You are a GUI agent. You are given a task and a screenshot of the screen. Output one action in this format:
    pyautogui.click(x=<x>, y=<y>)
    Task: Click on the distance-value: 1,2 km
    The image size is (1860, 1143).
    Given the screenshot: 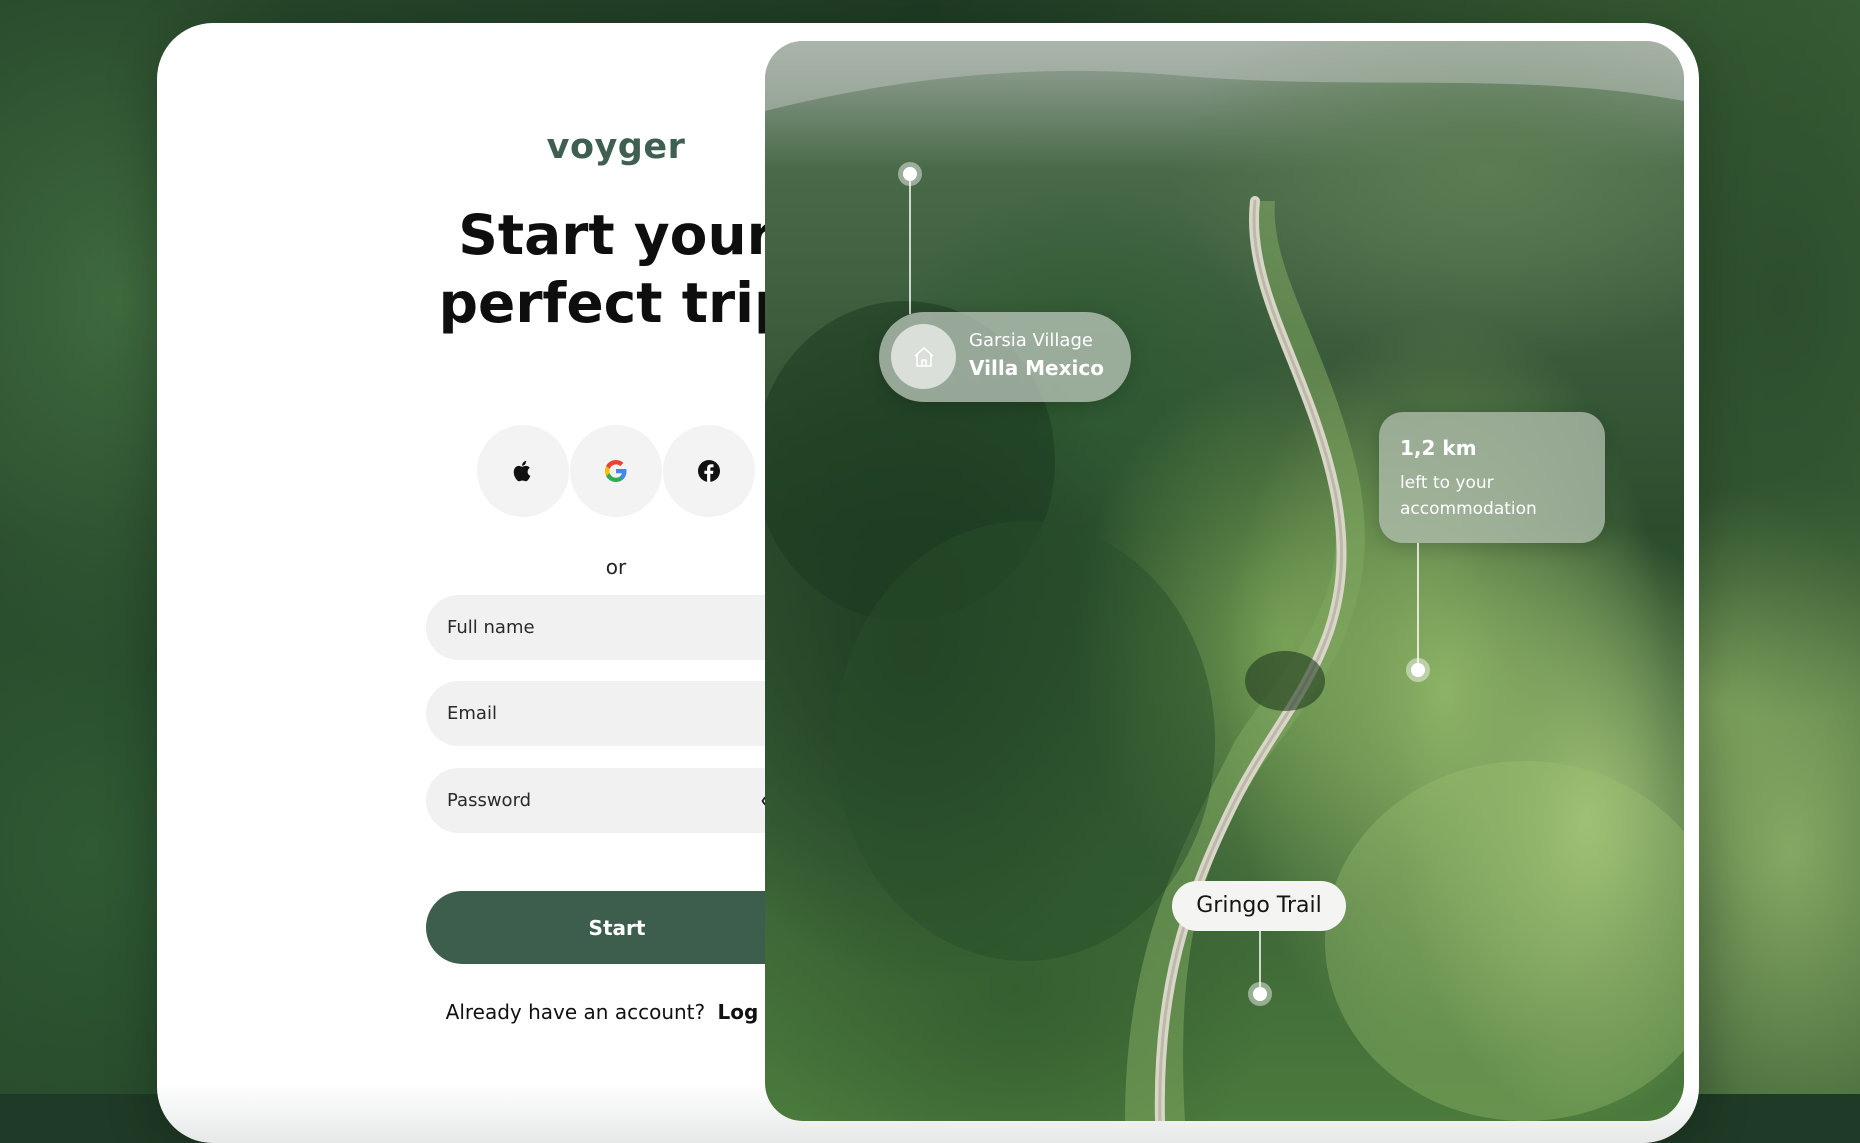 What is the action you would take?
    pyautogui.click(x=1438, y=448)
    